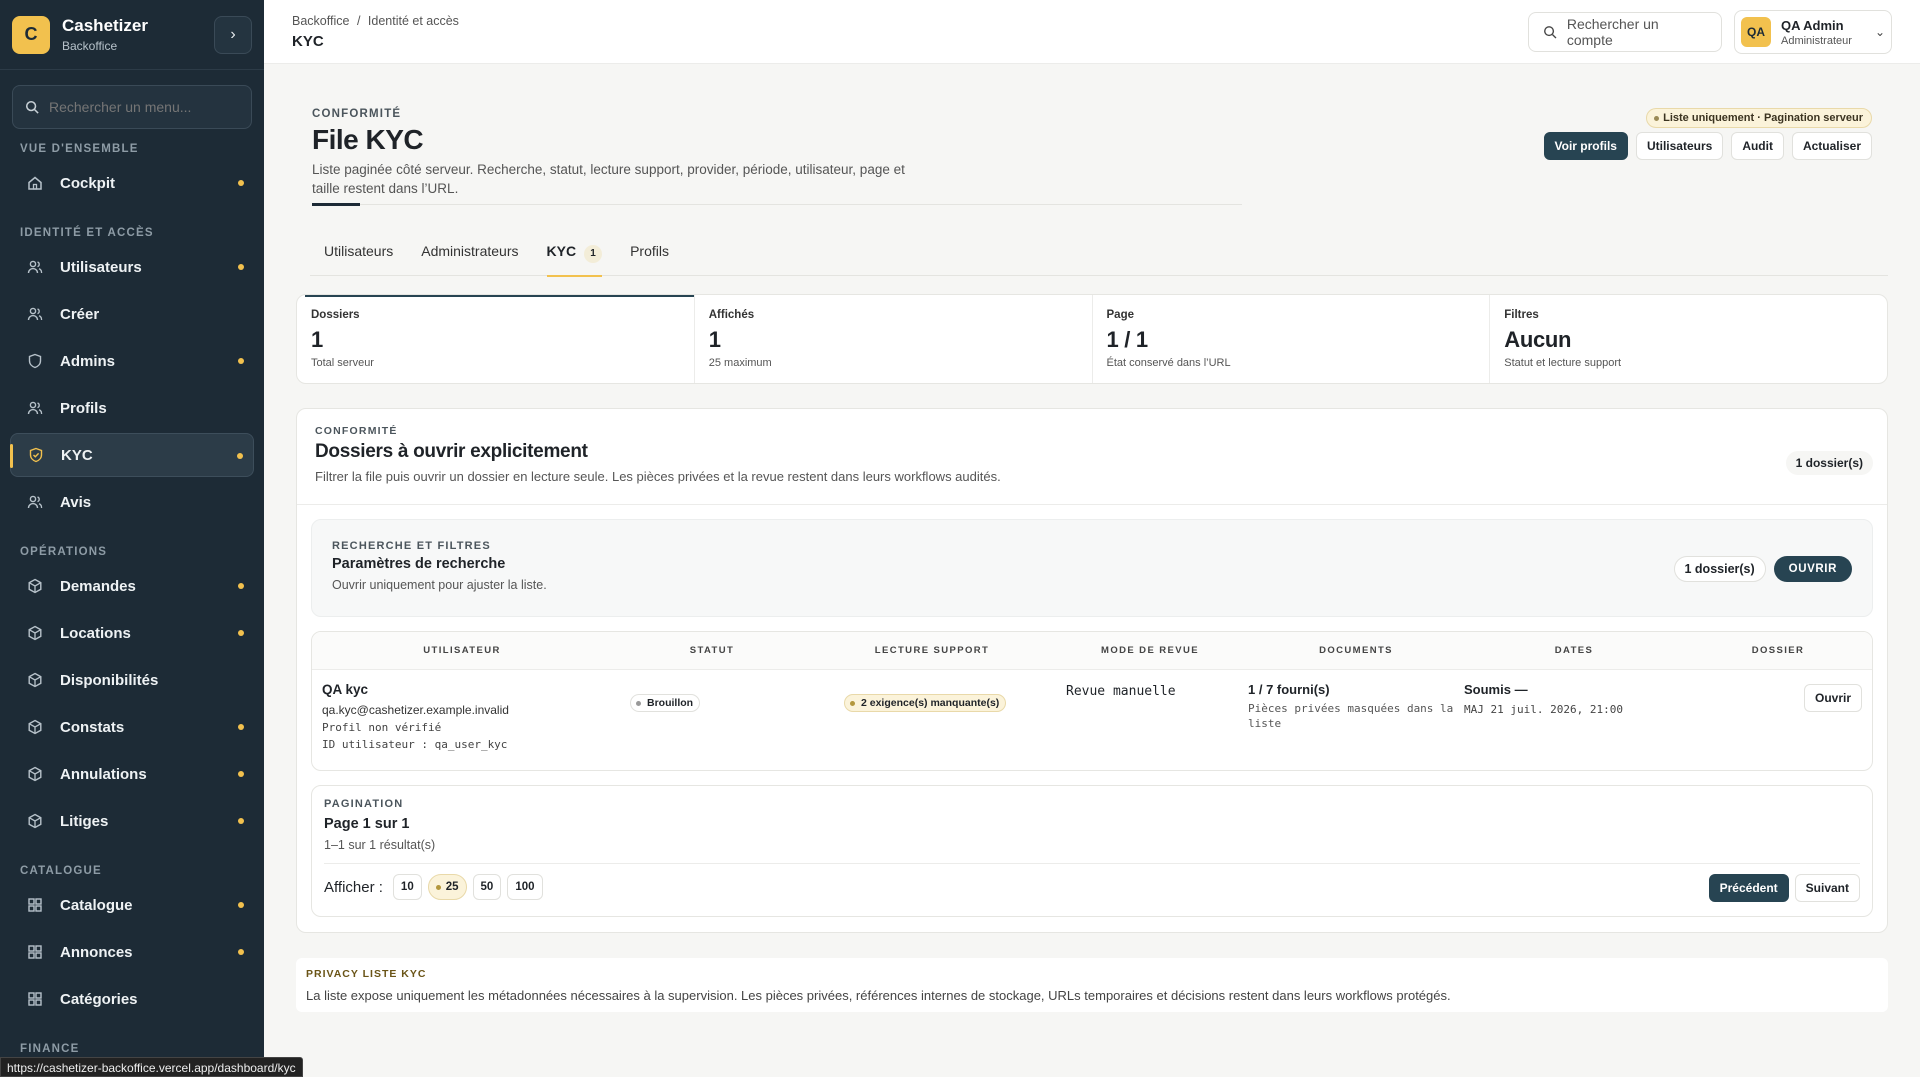  Describe the element at coordinates (132, 952) in the screenshot. I see `sidebar-item-annonces: Annonces` at that location.